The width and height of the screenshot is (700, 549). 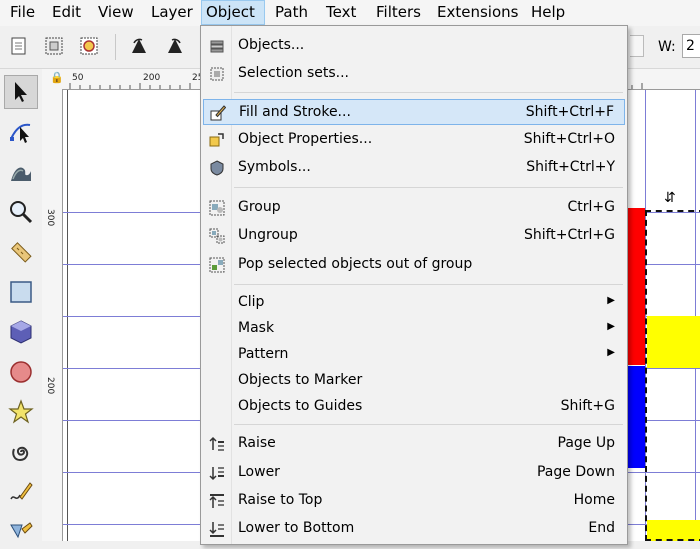 What do you see at coordinates (19, 46) in the screenshot?
I see `select-all-icon` at bounding box center [19, 46].